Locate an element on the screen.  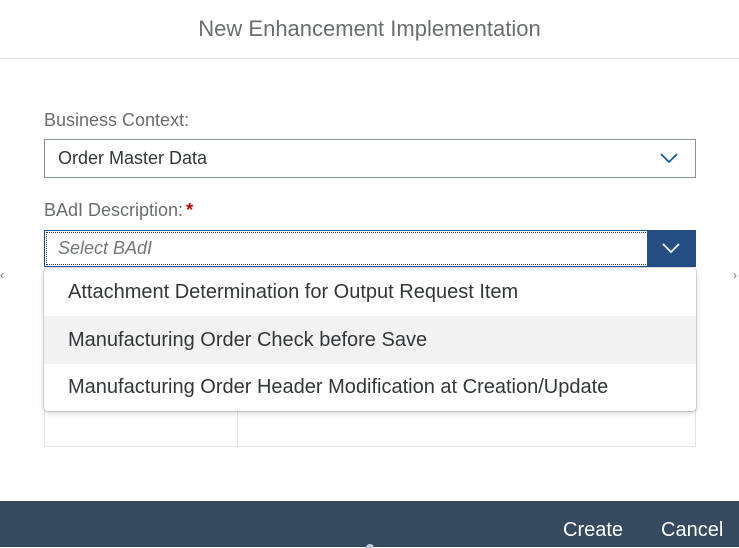
business-context-select: Order Master Data is located at coordinates (370, 158).